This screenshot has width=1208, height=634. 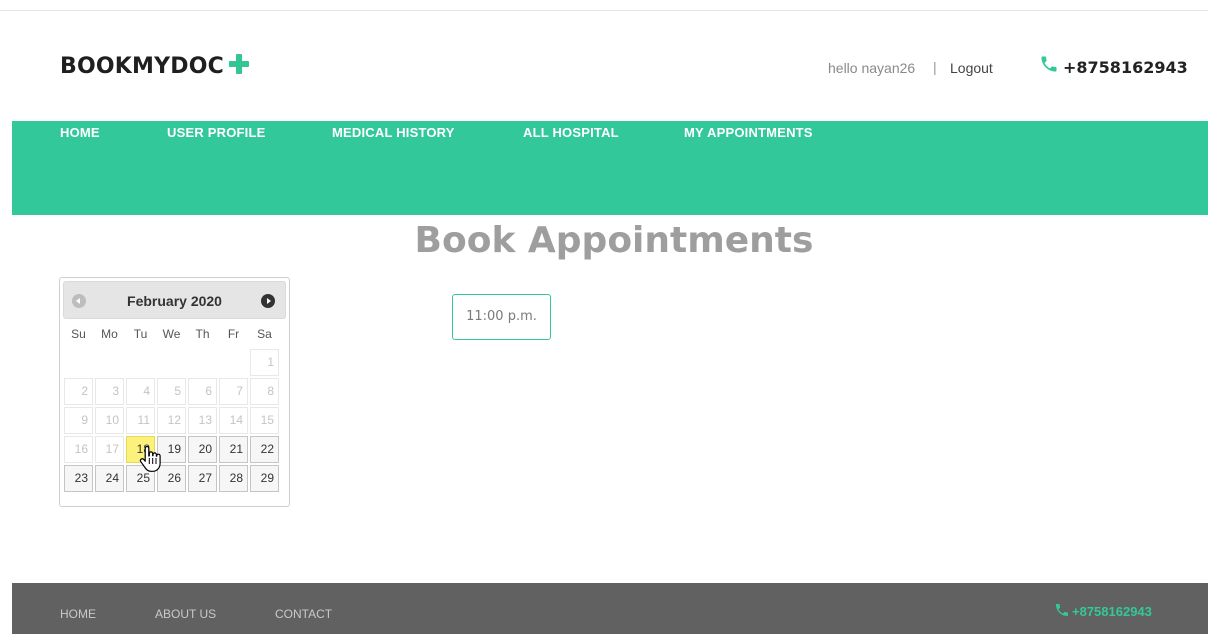 What do you see at coordinates (610, 608) in the screenshot?
I see `footer: HOME ABOUT US CONTACT +8758162943` at bounding box center [610, 608].